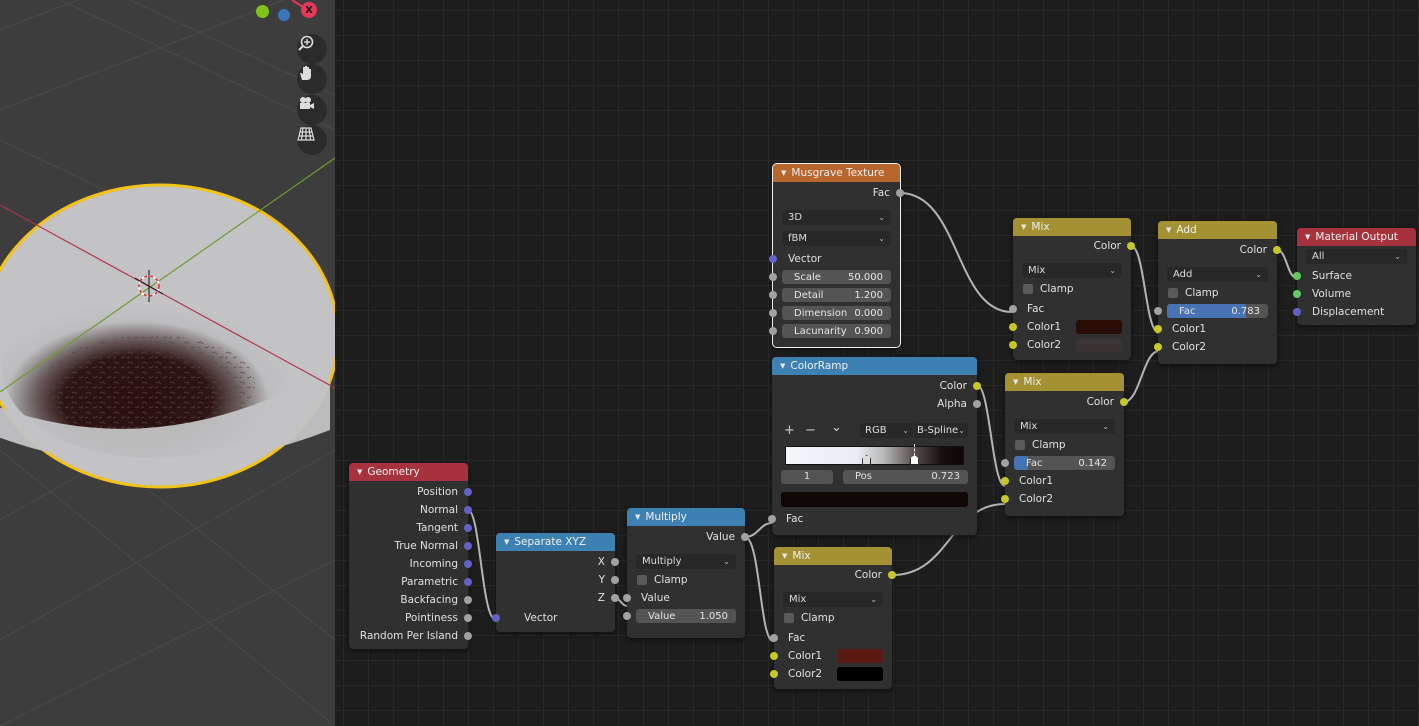 The height and width of the screenshot is (726, 1419). Describe the element at coordinates (836, 427) in the screenshot. I see `ramp-menu-button: ⌄` at that location.